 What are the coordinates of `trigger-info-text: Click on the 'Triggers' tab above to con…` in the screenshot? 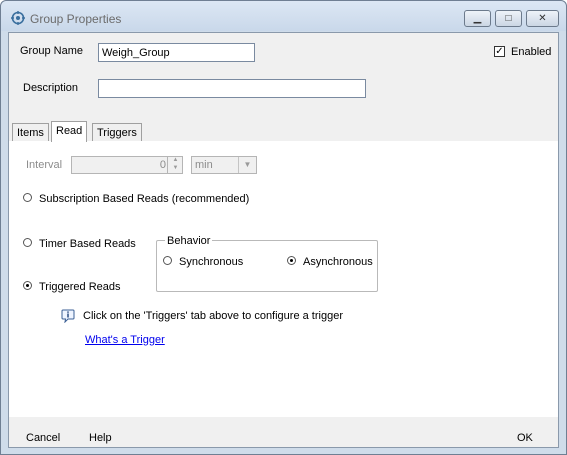 It's located at (213, 316).